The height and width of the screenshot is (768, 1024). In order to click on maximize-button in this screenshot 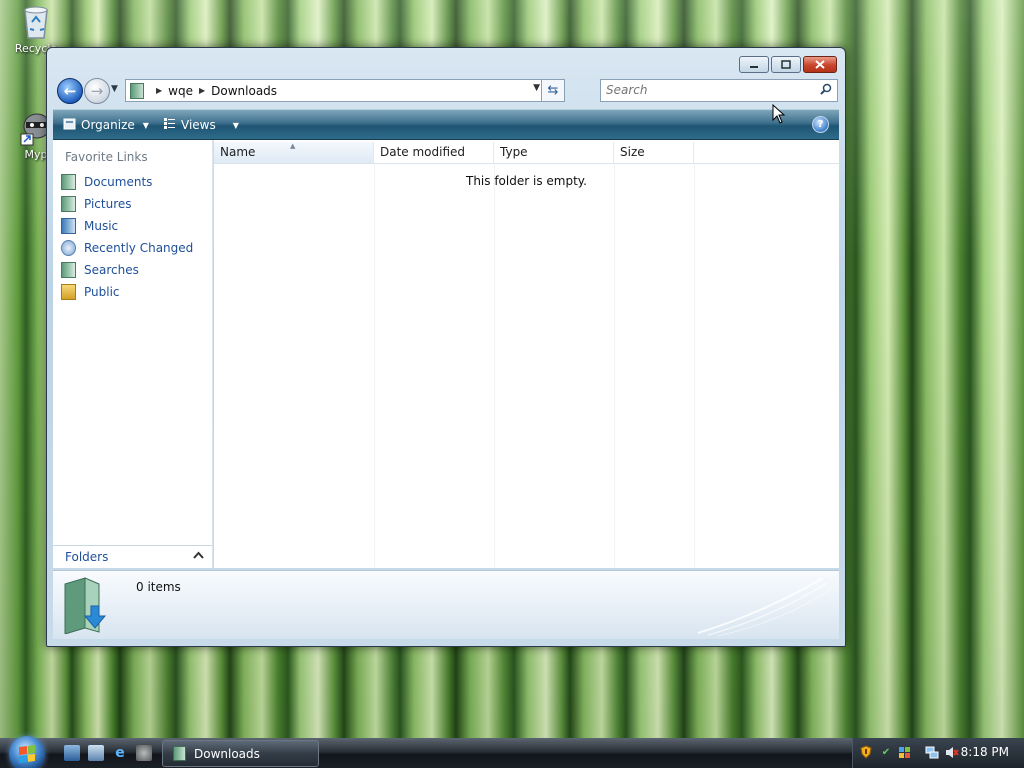, I will do `click(786, 64)`.